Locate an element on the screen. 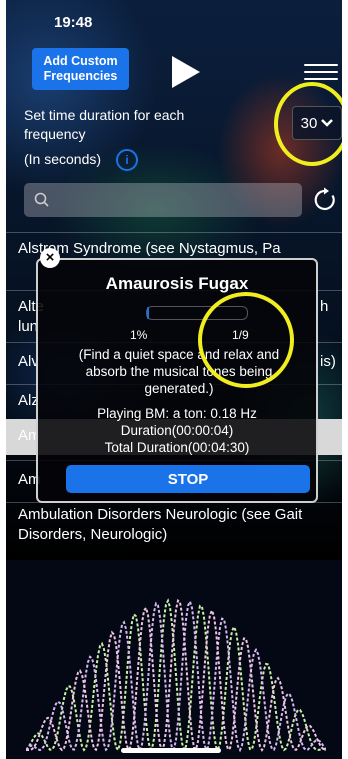 The image size is (348, 759). duration-select: 30 is located at coordinates (317, 123).